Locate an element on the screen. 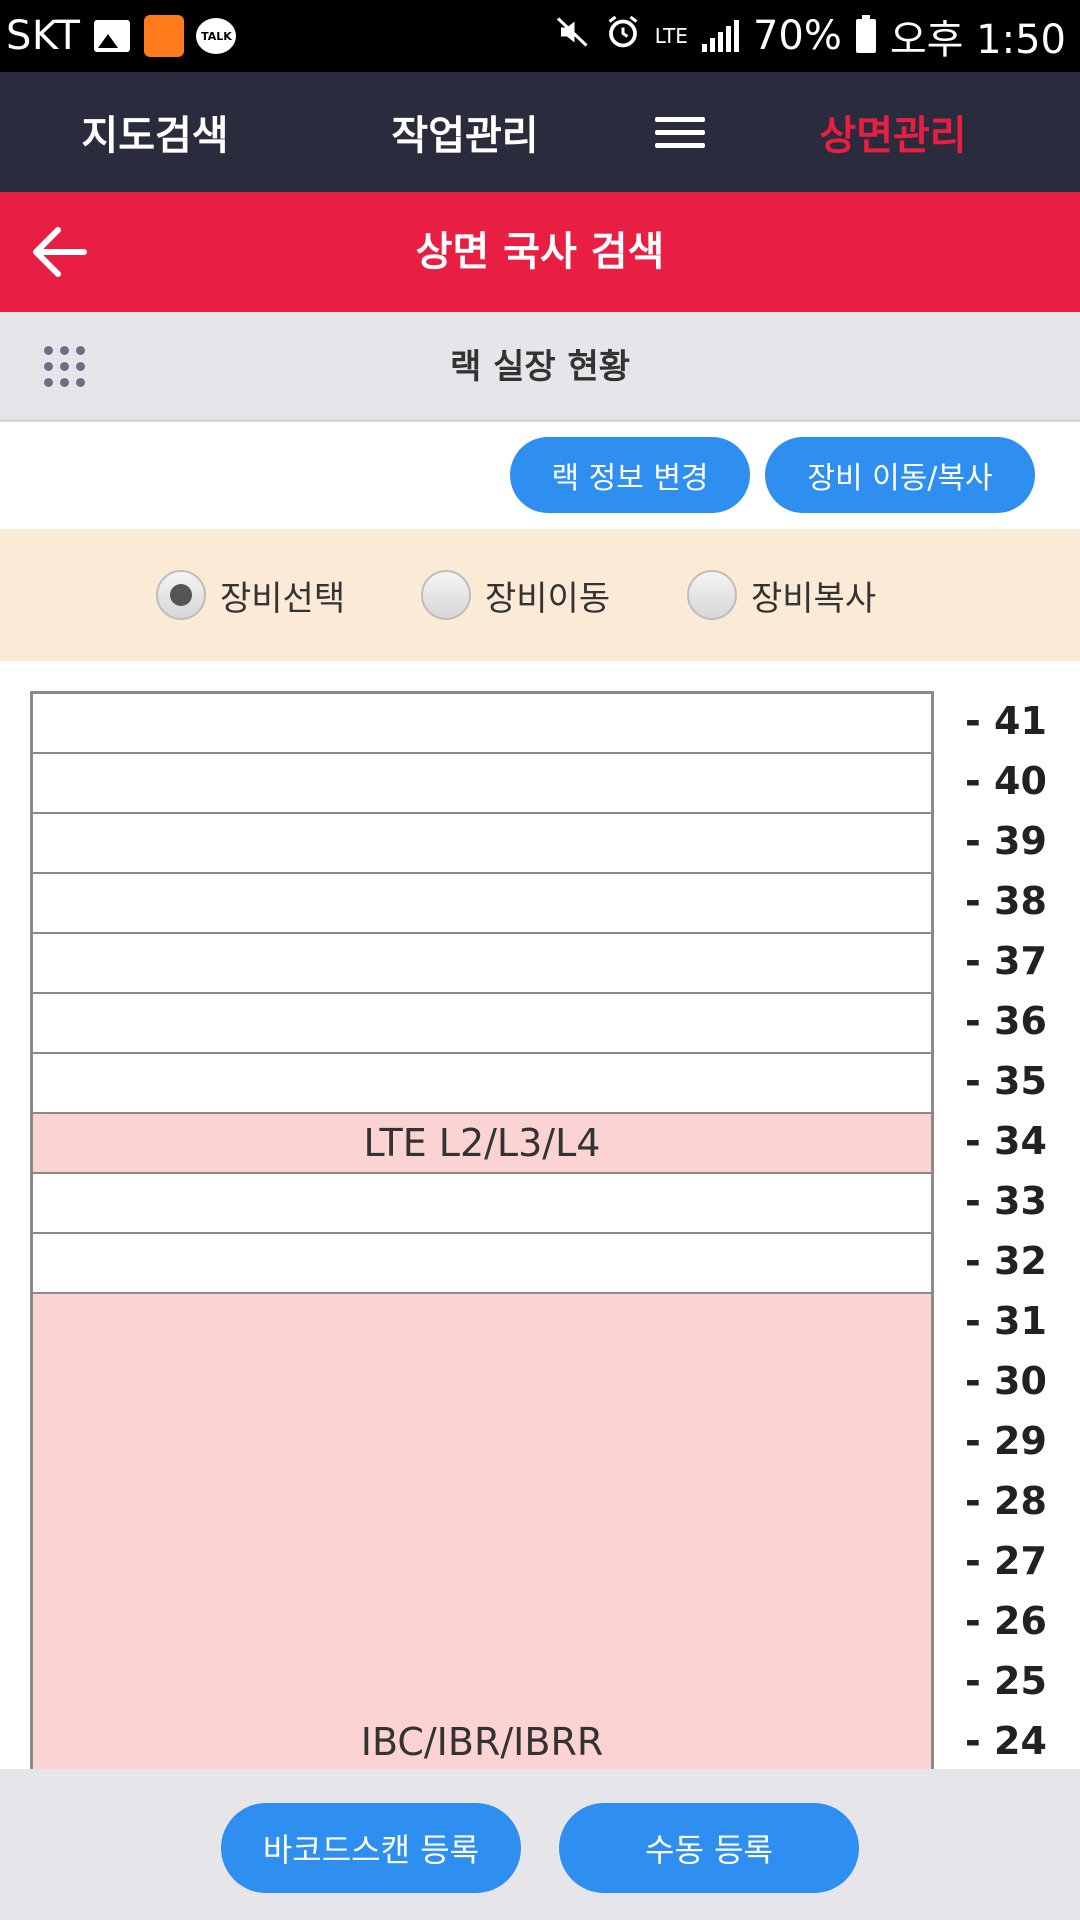 This screenshot has width=1080, height=1920. unit-label: - 26 is located at coordinates (1006, 1621).